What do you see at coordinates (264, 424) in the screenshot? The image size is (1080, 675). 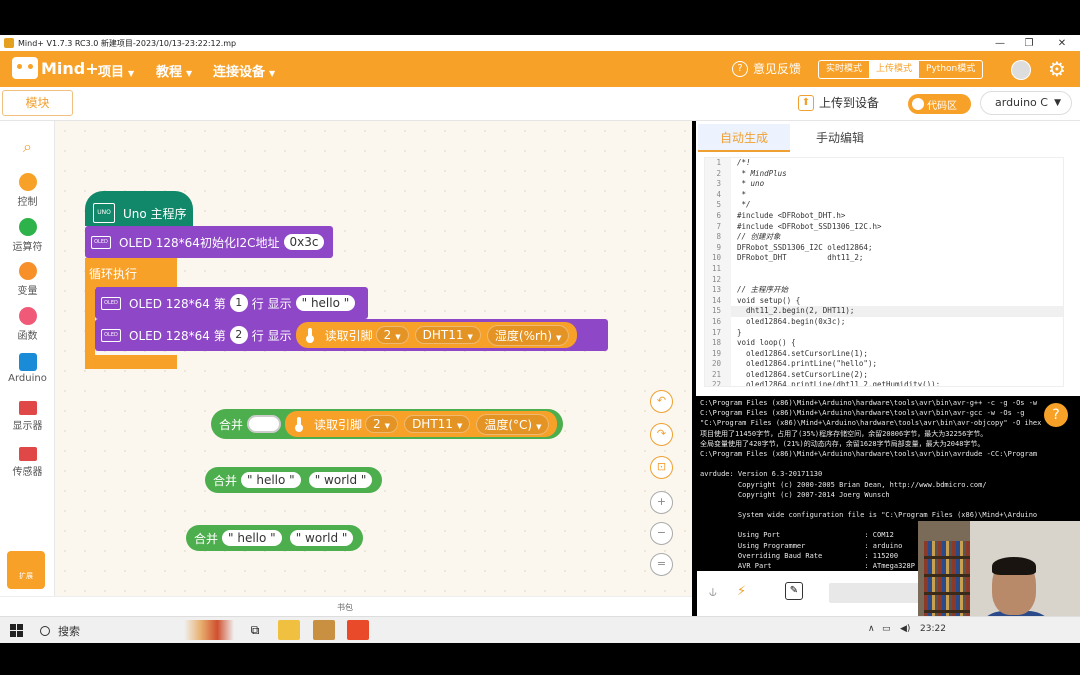 I see `join-input-empty` at bounding box center [264, 424].